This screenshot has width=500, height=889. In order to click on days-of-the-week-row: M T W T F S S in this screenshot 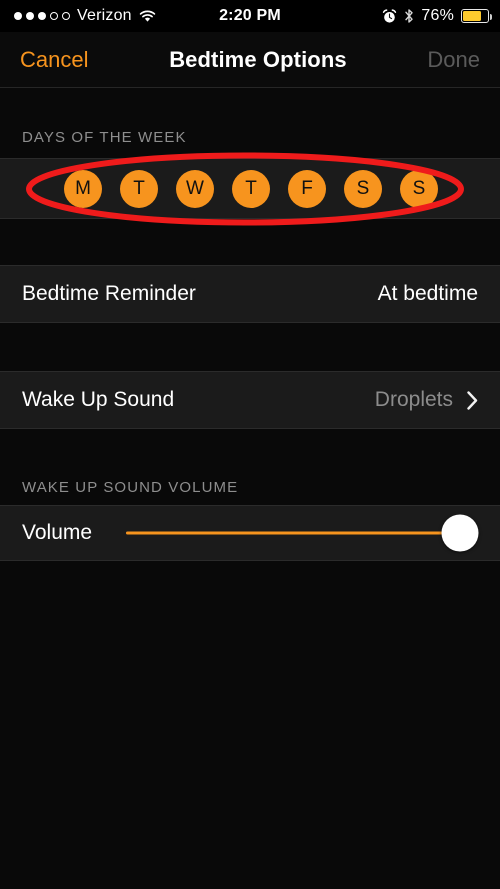, I will do `click(250, 188)`.